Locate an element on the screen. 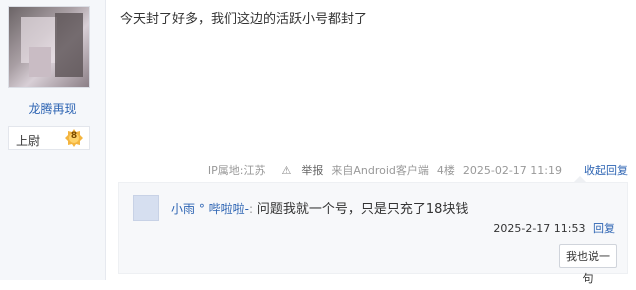  reply-author: 小雨 ° 哔啦啦- is located at coordinates (210, 209).